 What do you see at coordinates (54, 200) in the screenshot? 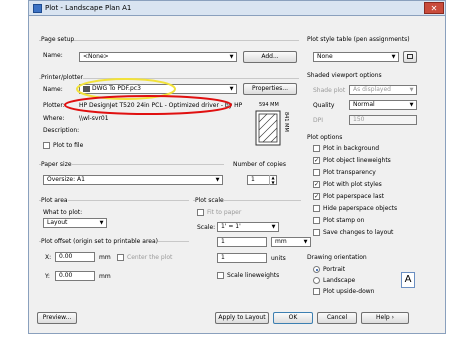
I see `plot-area-heading: Plot area` at bounding box center [54, 200].